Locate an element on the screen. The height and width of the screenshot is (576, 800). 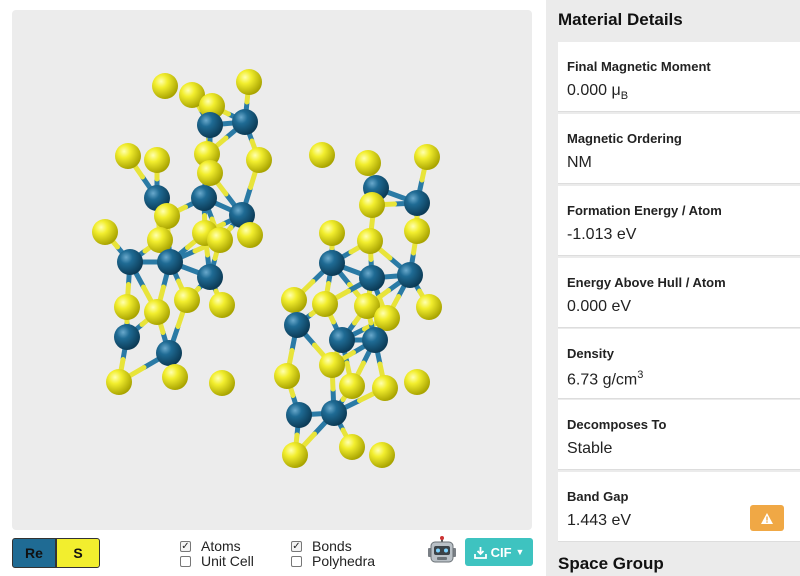
material-details-title: Material Details is located at coordinates (620, 19).